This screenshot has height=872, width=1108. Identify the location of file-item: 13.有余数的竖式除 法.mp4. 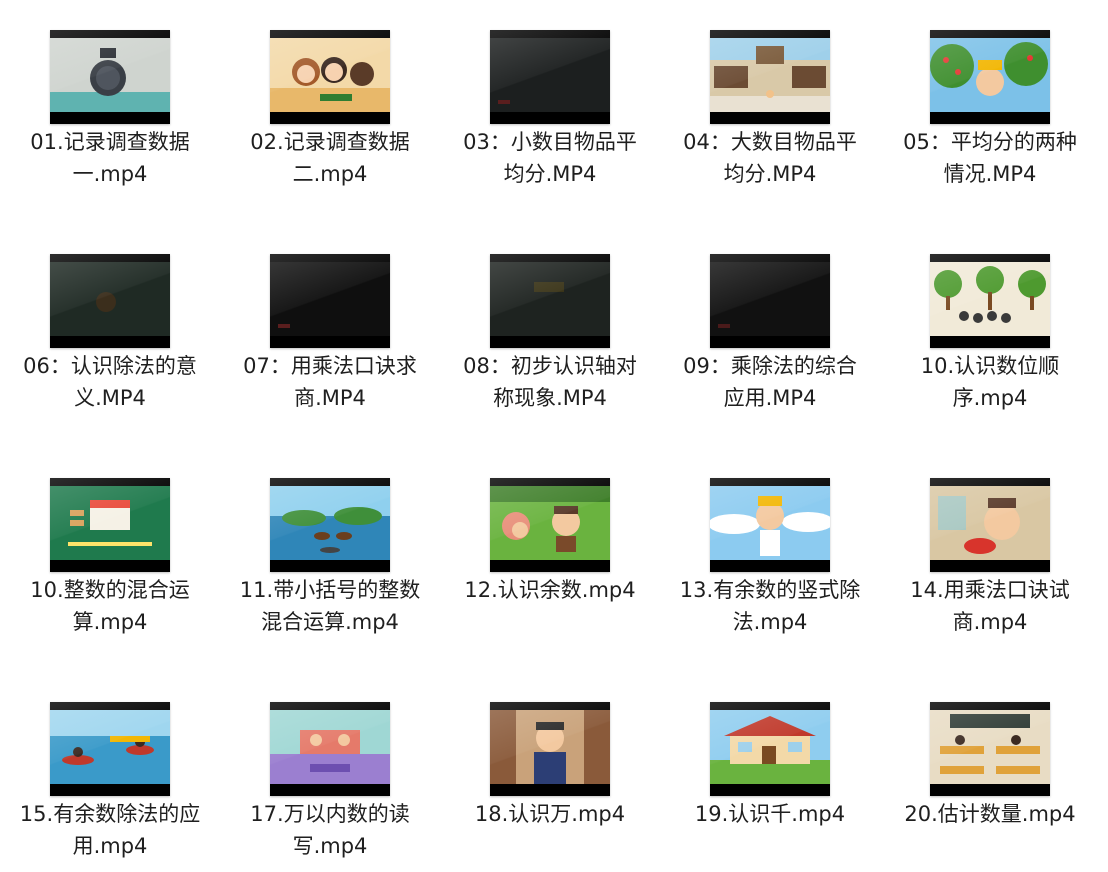
(770, 548).